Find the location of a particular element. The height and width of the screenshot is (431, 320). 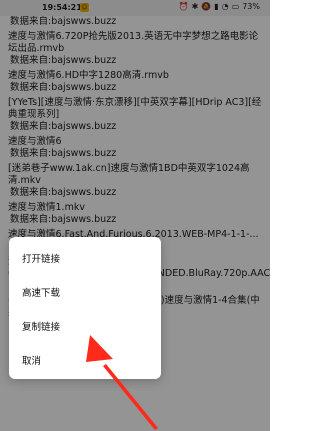

menu-item-open-link: 打开链接 is located at coordinates (85, 258).